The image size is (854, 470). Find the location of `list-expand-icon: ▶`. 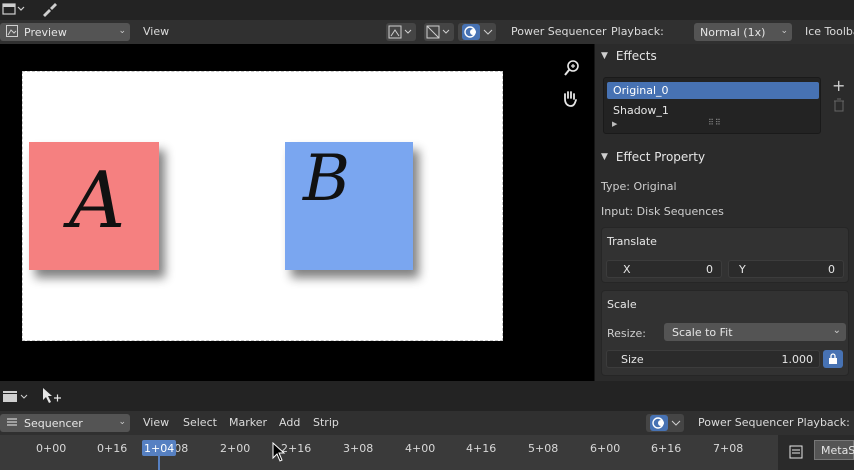

list-expand-icon: ▶ is located at coordinates (614, 124).